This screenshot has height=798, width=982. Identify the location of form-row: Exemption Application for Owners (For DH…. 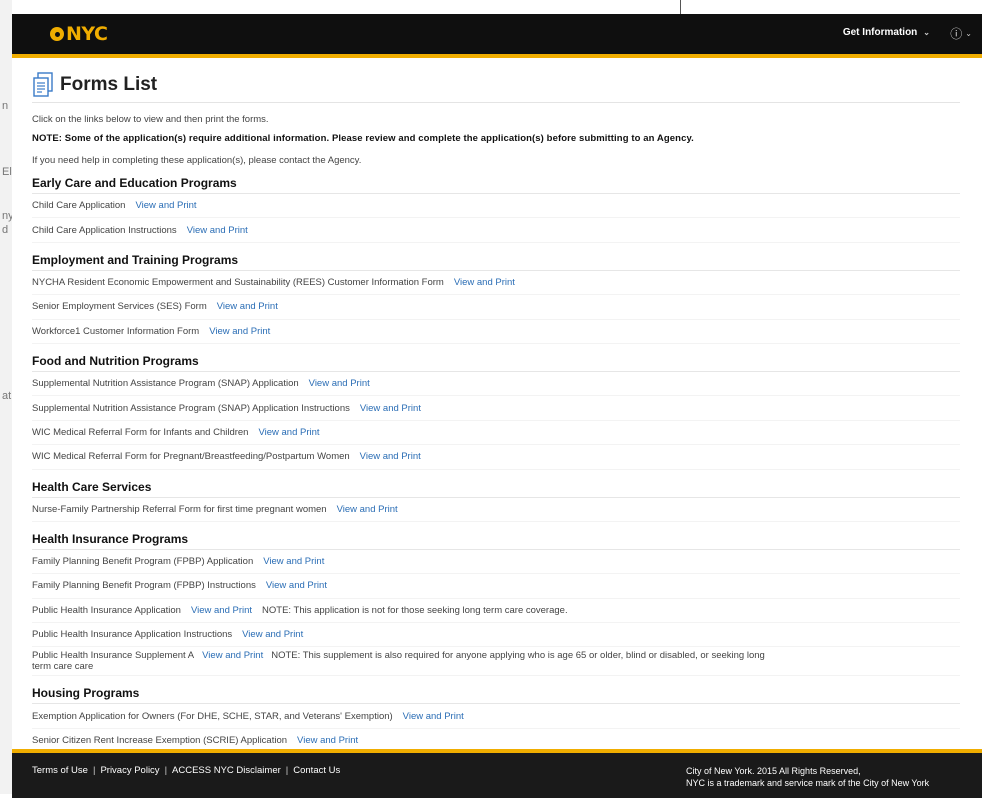
(496, 716).